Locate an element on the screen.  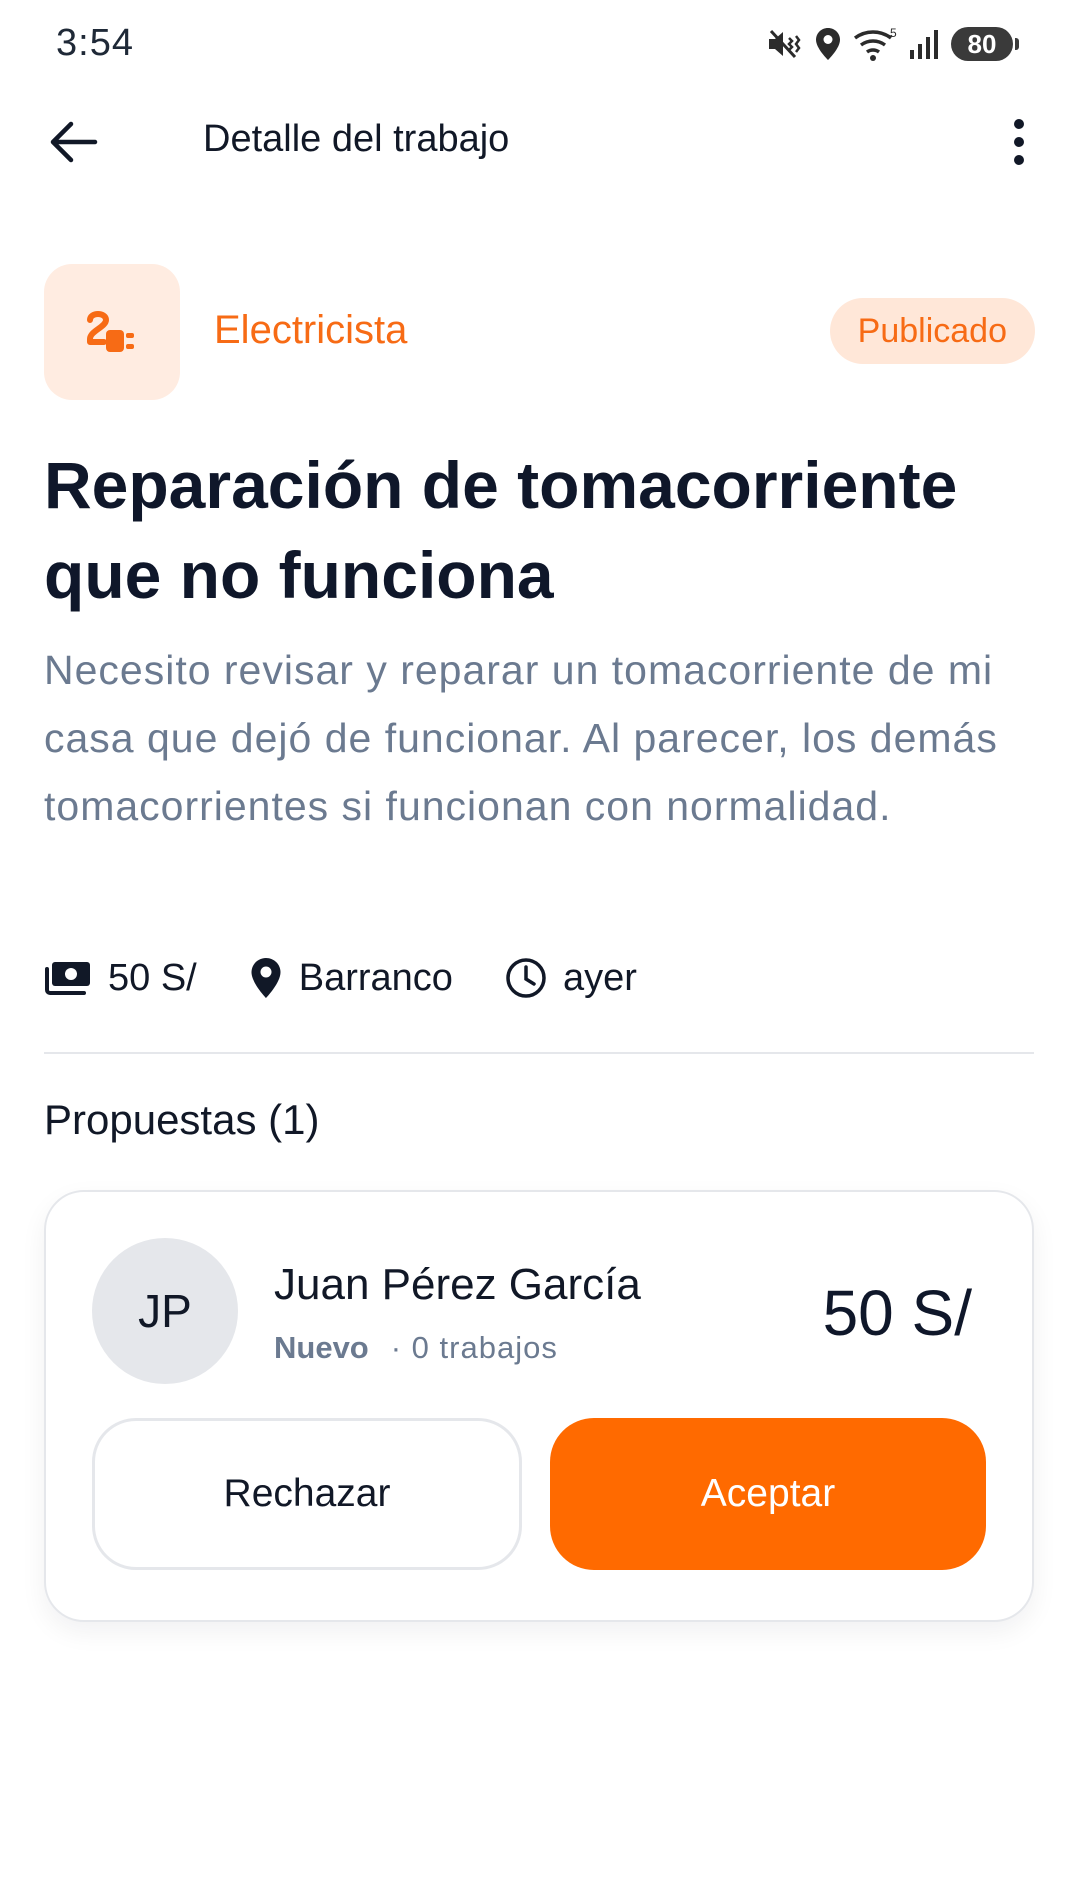
applicant-meta: Nuevo · 0 trabajos is located at coordinates (416, 1348).